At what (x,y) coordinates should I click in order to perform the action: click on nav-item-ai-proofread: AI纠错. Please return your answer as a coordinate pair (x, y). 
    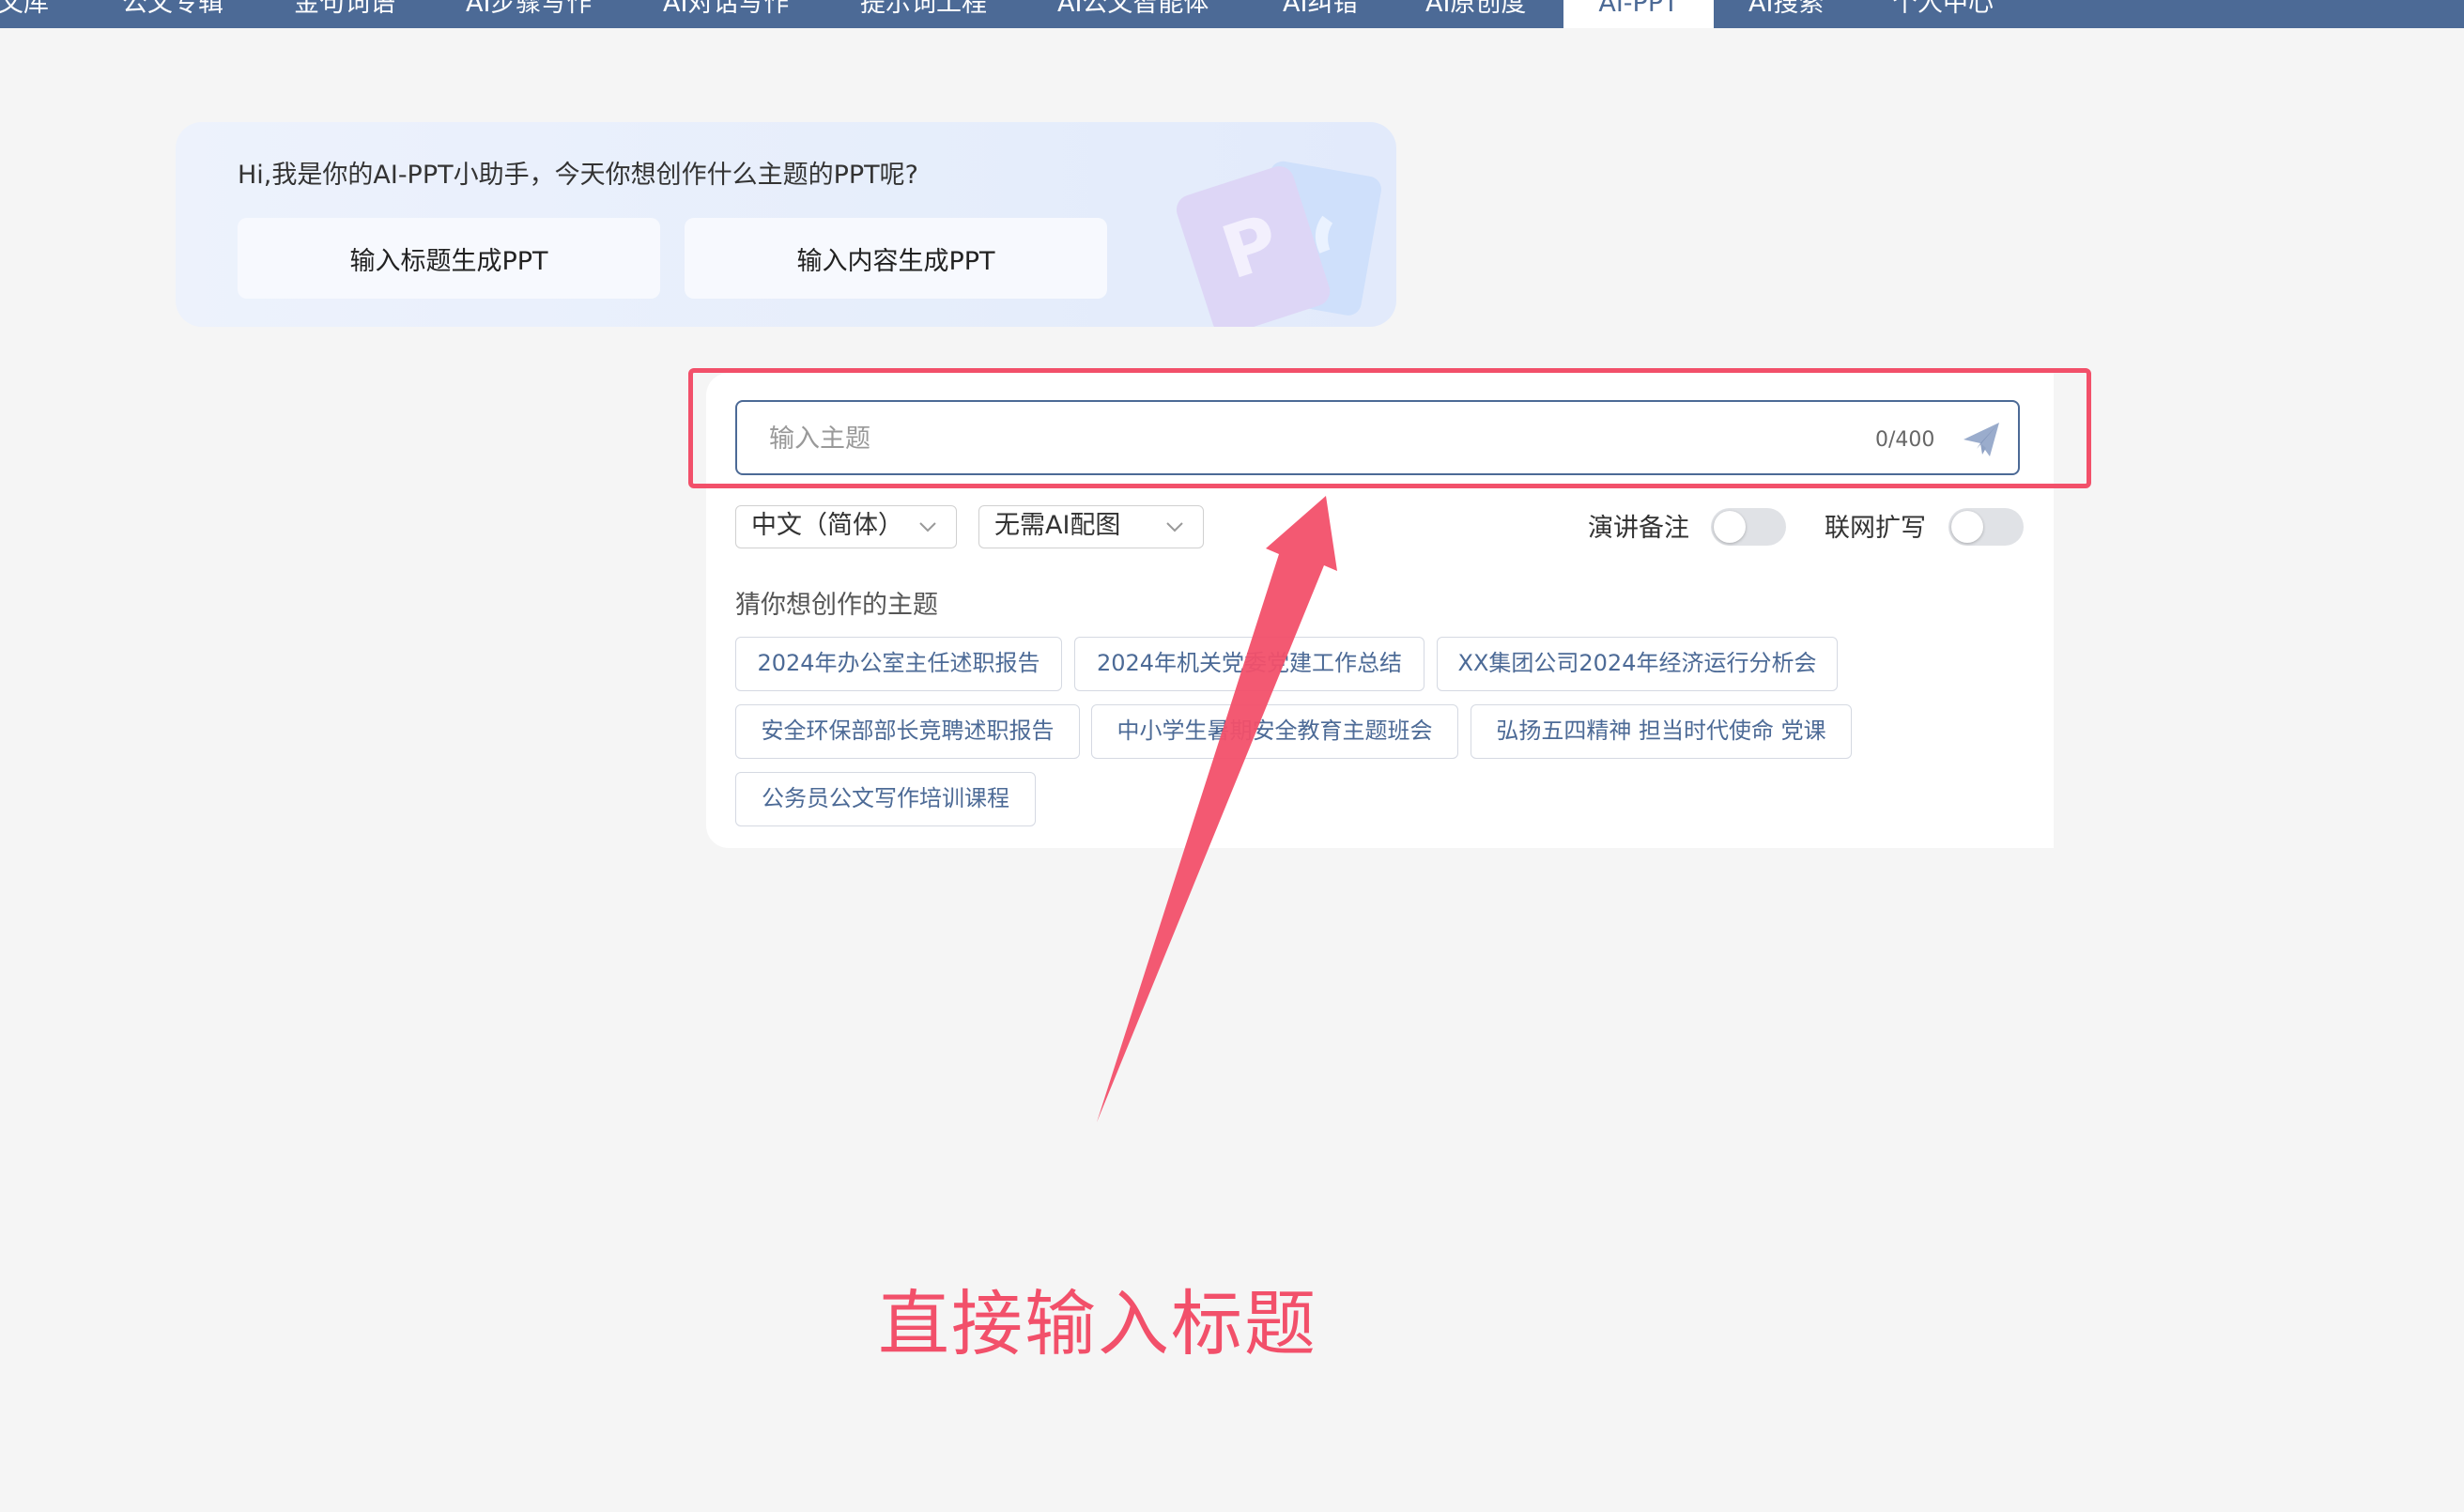
    Looking at the image, I should click on (1320, 14).